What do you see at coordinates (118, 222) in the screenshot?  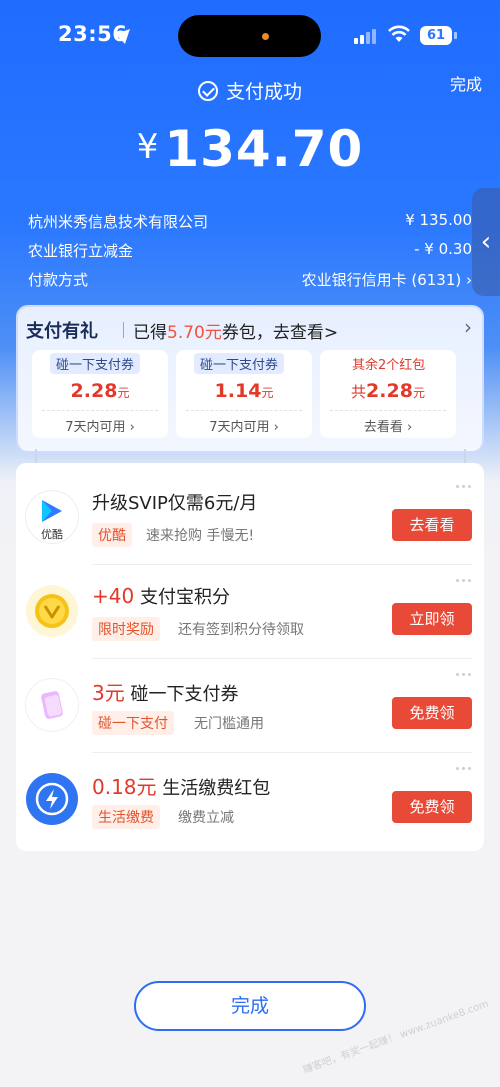 I see `merchant-name: 杭州米秀信息技术有限公司` at bounding box center [118, 222].